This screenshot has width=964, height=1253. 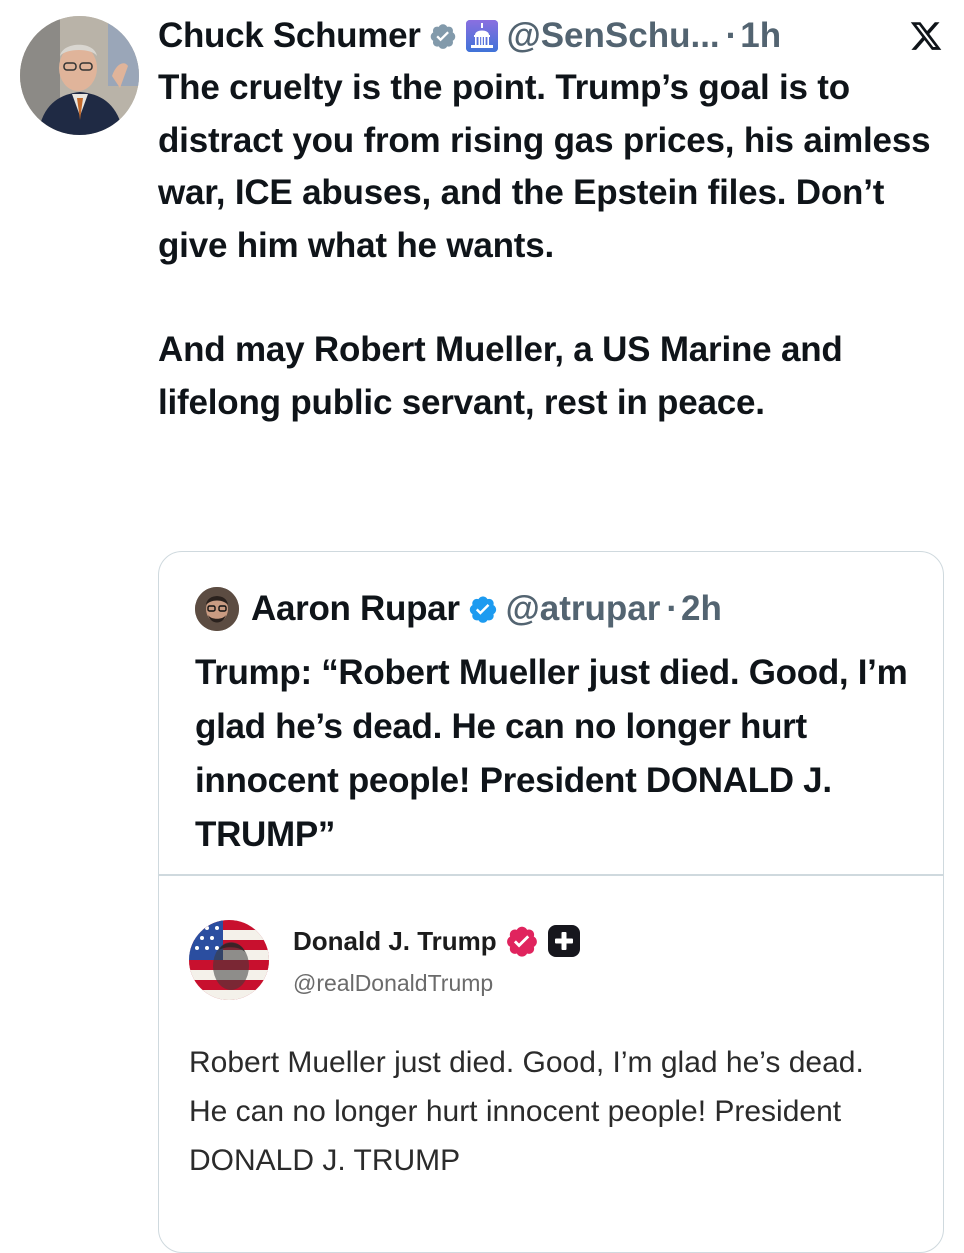 What do you see at coordinates (483, 609) in the screenshot?
I see `verified-blue-badge-icon` at bounding box center [483, 609].